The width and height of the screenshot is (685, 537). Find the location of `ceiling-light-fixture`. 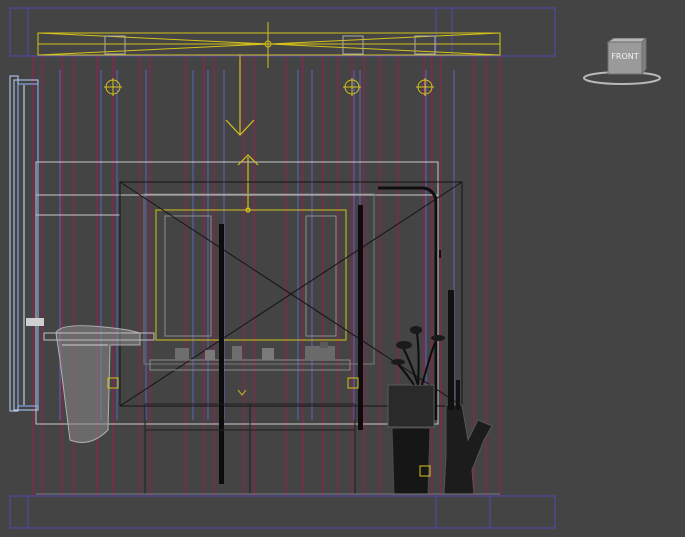

ceiling-light-fixture is located at coordinates (269, 45).